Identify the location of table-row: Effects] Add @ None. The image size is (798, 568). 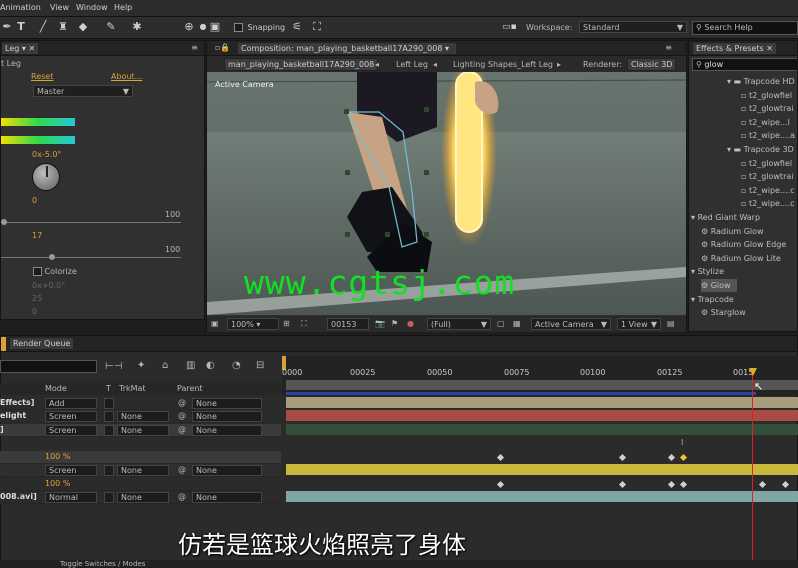
(140, 403).